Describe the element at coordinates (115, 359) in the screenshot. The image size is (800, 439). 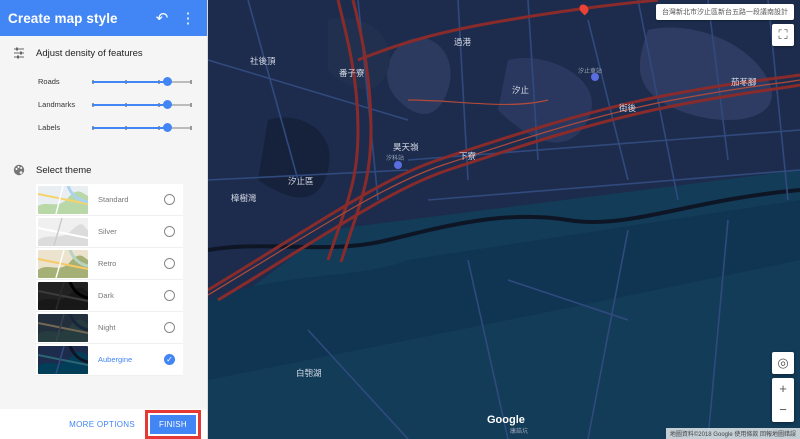
I see `theme-name: Aubergine` at that location.